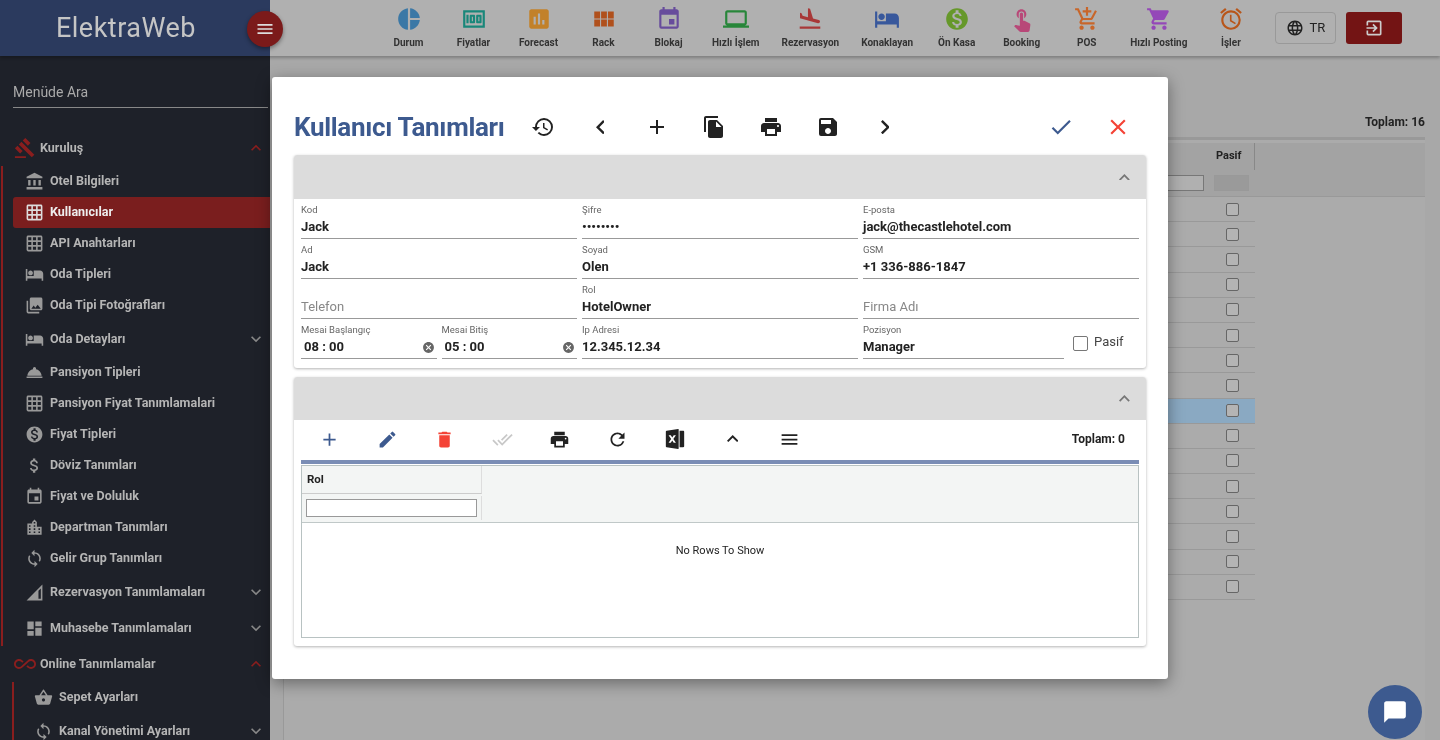 Image resolution: width=1440 pixels, height=740 pixels. I want to click on search-field: Menüde Ara, so click(140, 95).